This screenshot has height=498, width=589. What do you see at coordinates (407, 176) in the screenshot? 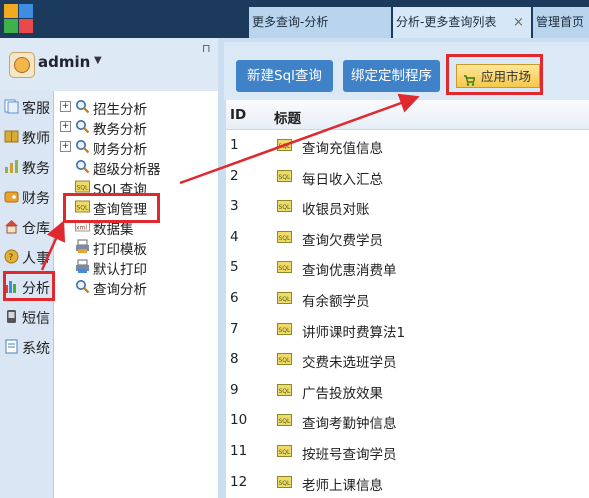
I see `table-row: 2 SQL 每日收入汇总` at bounding box center [407, 176].